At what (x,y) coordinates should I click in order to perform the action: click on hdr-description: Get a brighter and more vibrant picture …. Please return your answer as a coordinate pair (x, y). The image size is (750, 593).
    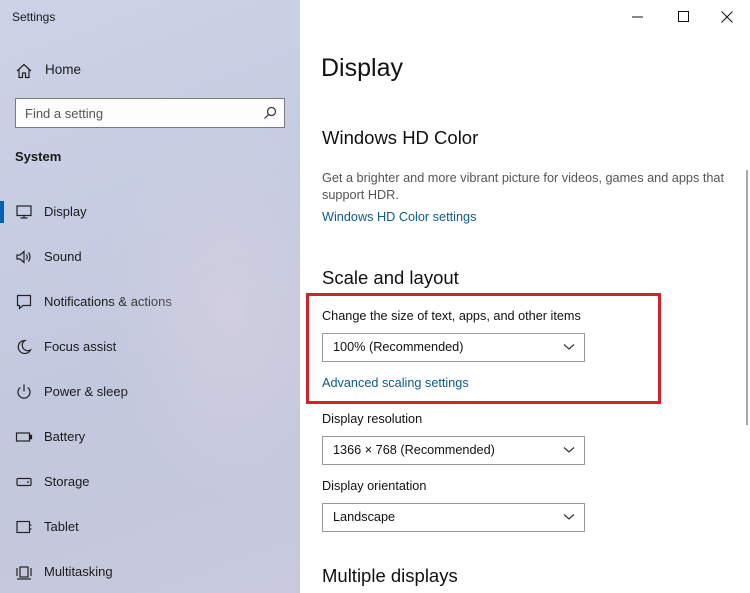
    Looking at the image, I should click on (523, 186).